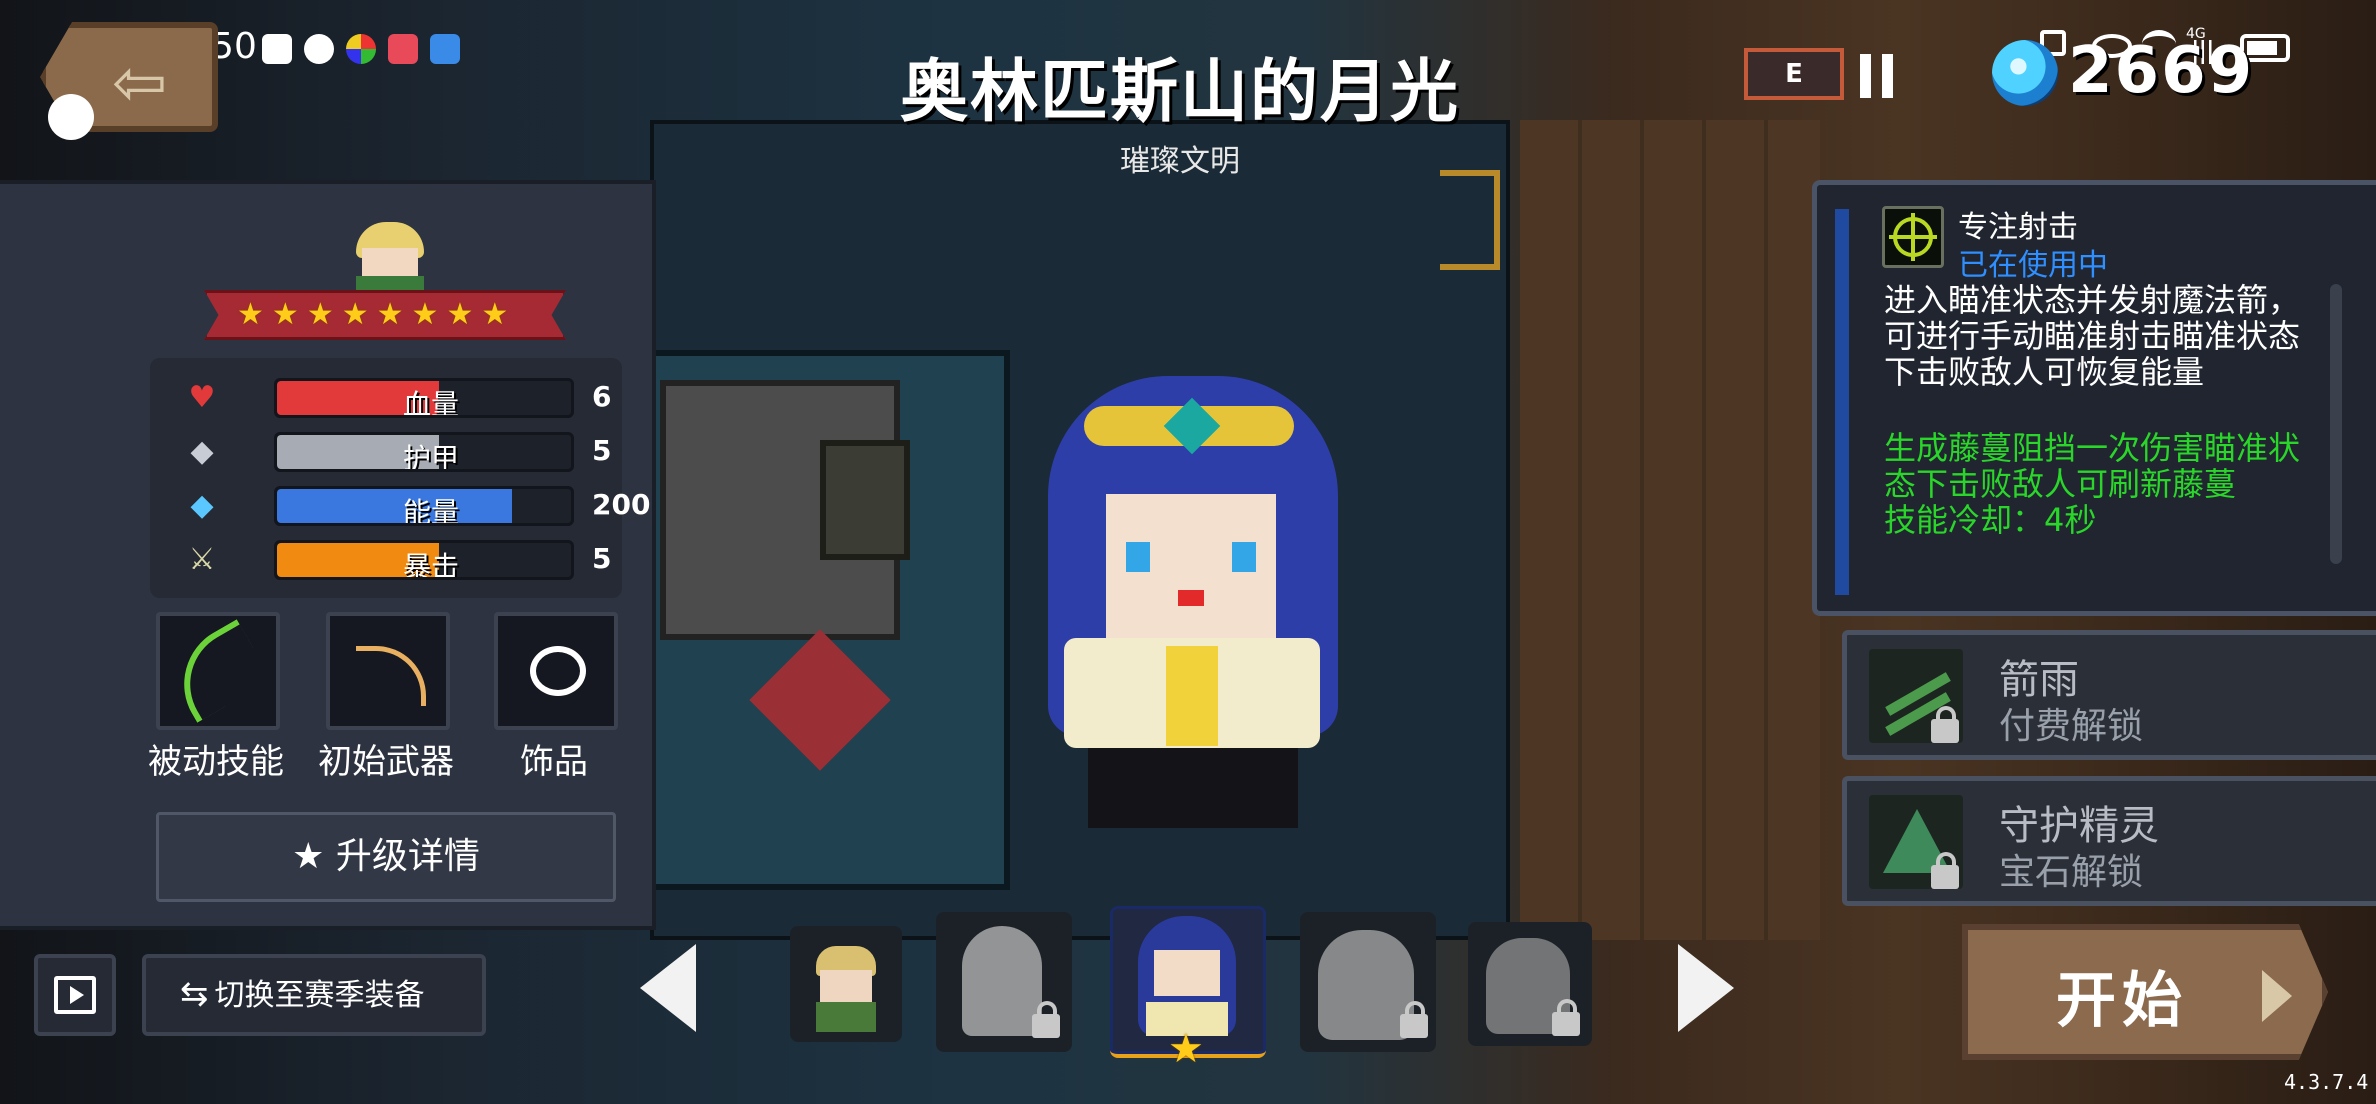  Describe the element at coordinates (445, 49) in the screenshot. I see `app-icon-blue` at that location.